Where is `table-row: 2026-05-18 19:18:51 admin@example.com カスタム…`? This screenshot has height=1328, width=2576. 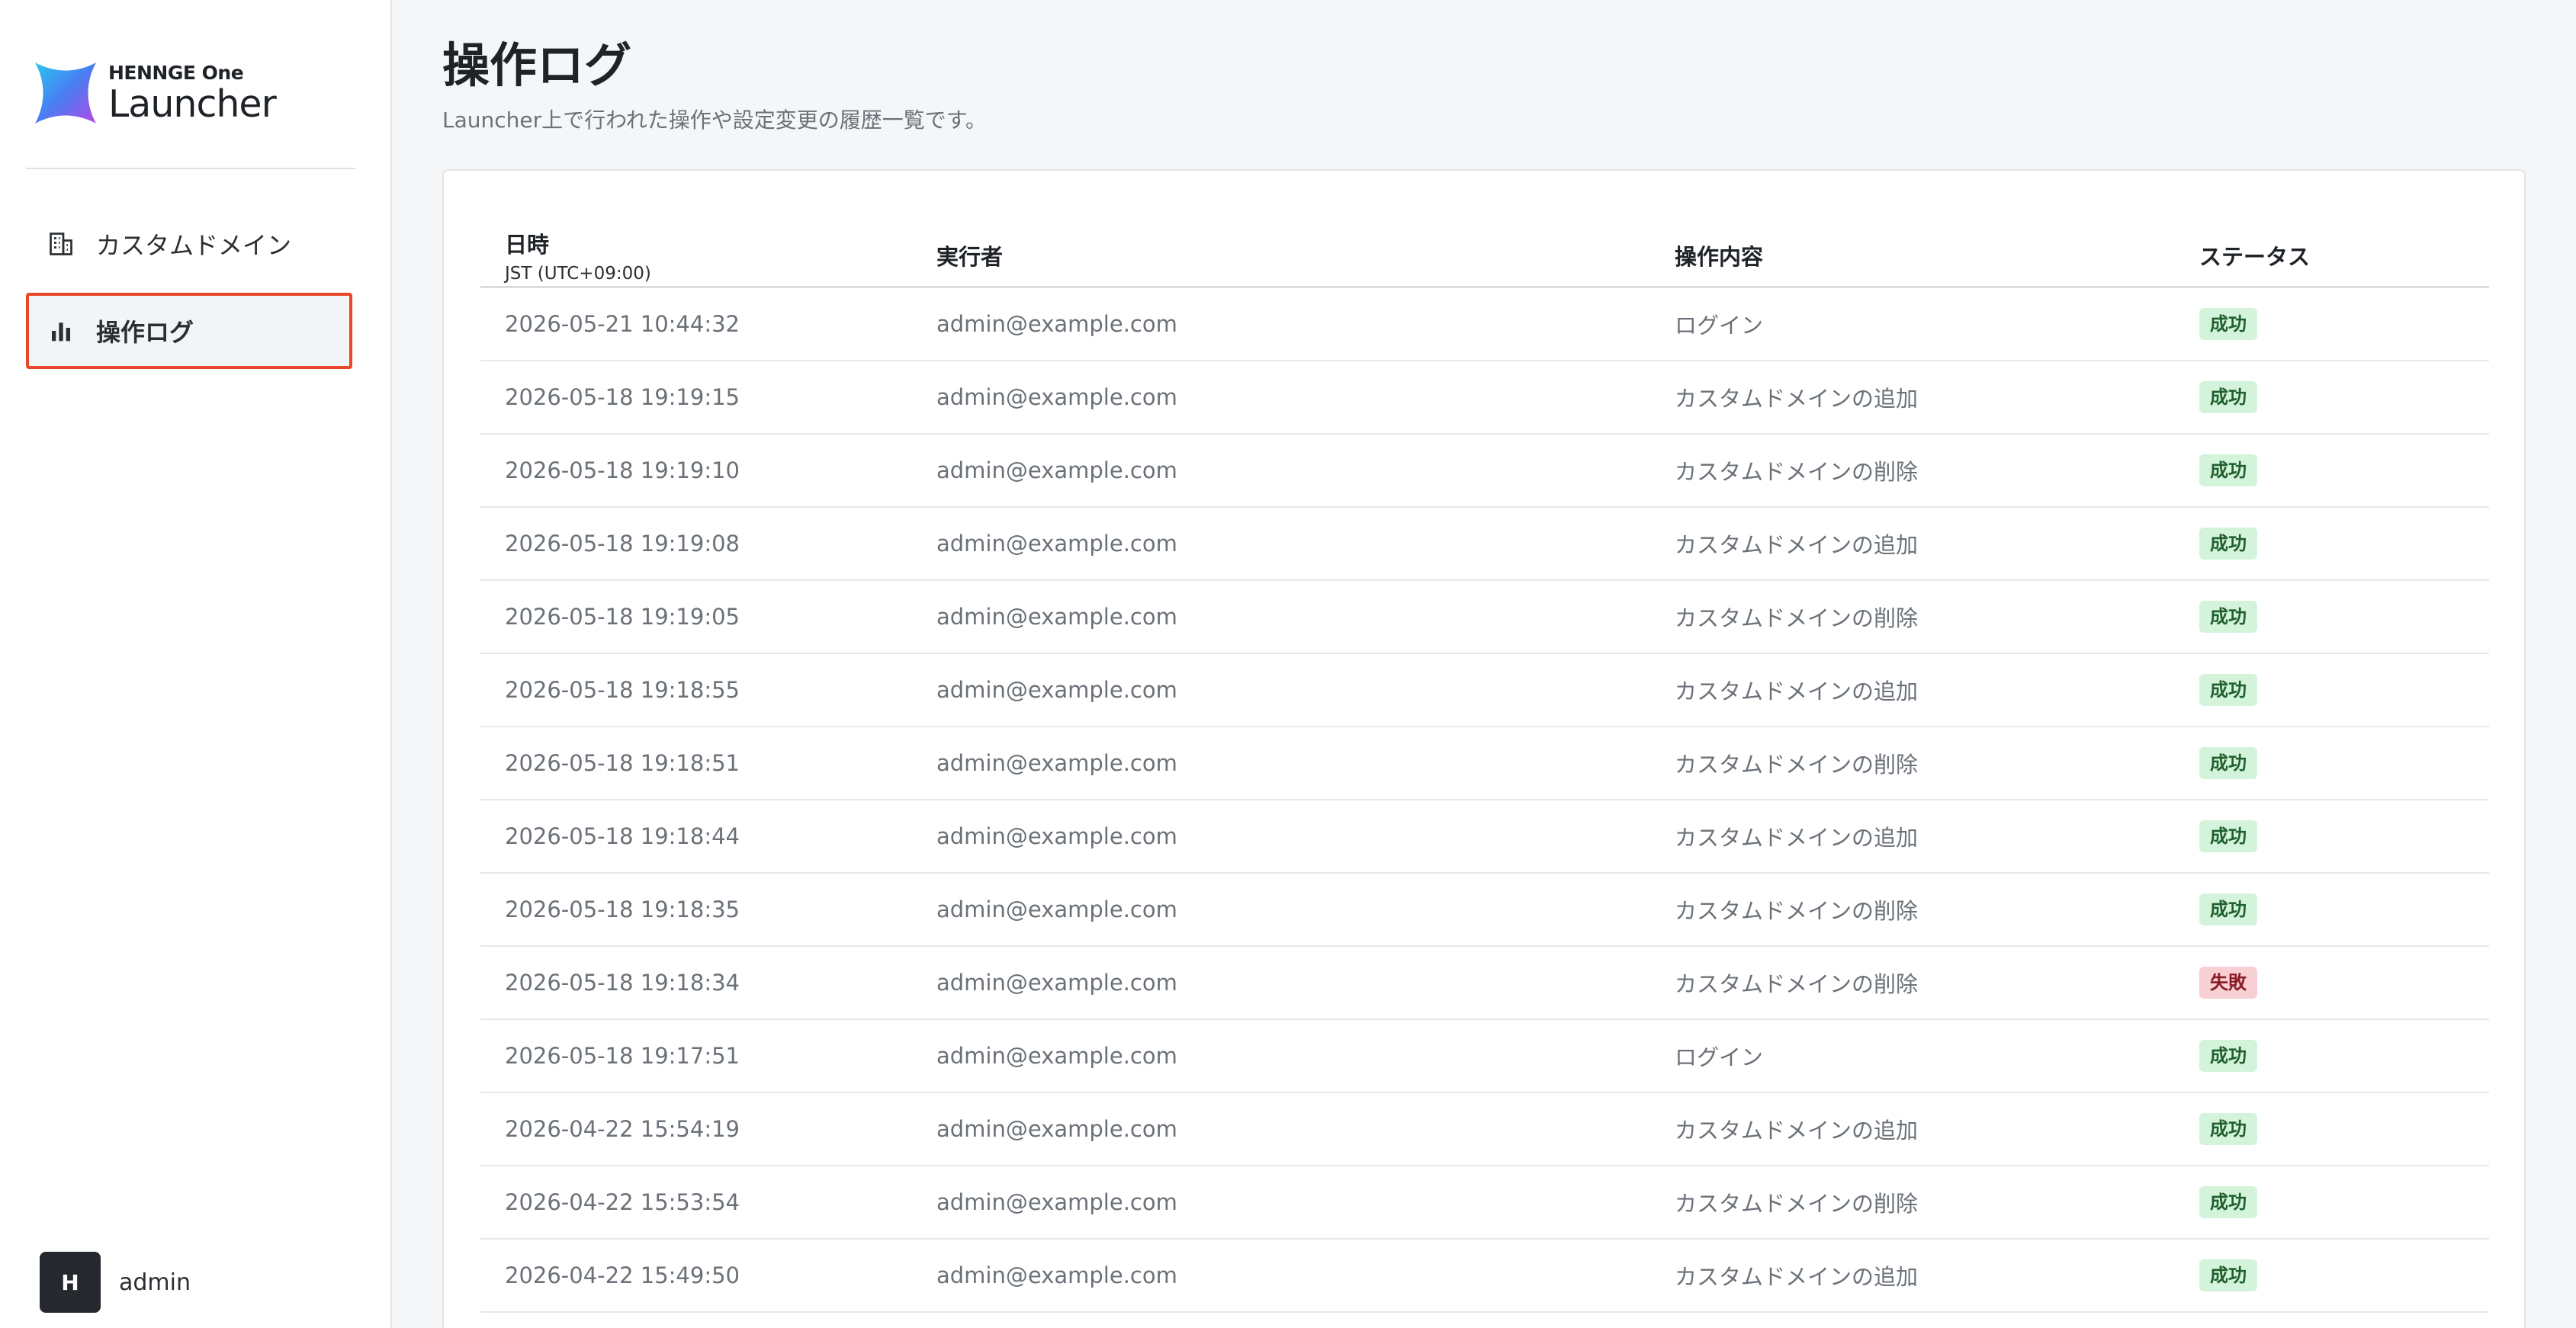
table-row: 2026-05-18 19:18:51 admin@example.com カスタム… is located at coordinates (1484, 763).